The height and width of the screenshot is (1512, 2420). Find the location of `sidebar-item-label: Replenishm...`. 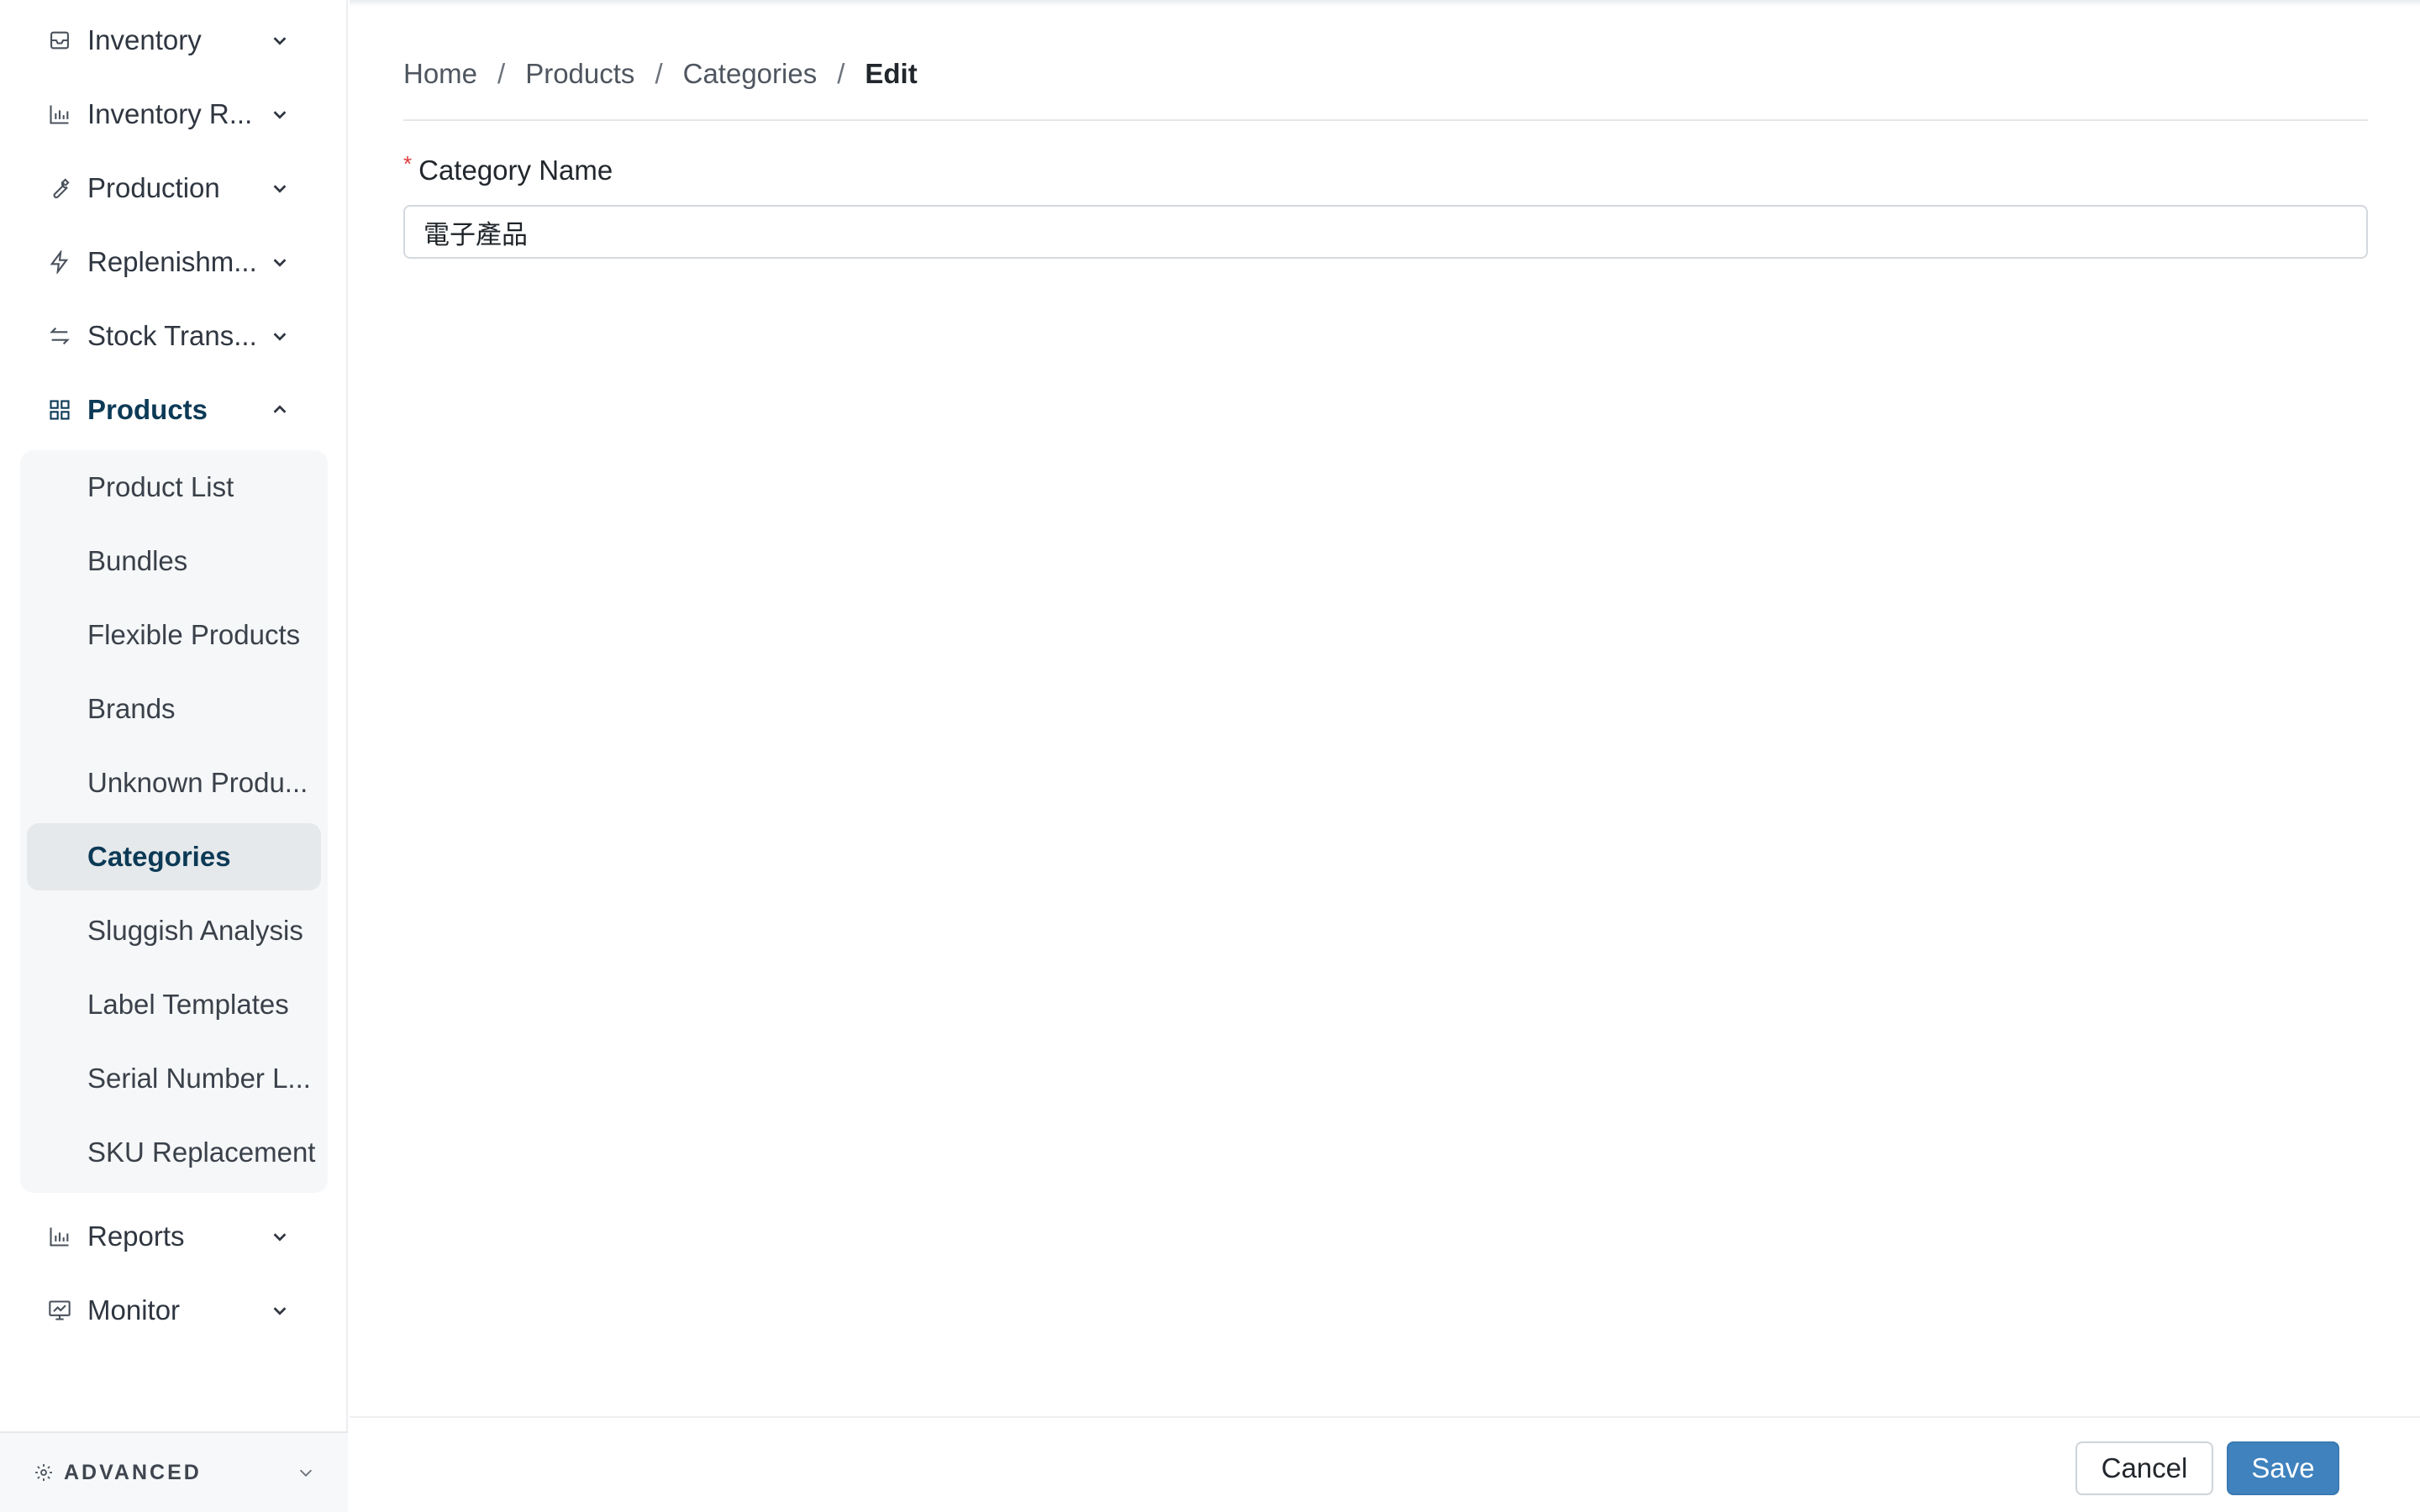

sidebar-item-label: Replenishm... is located at coordinates (172, 261).